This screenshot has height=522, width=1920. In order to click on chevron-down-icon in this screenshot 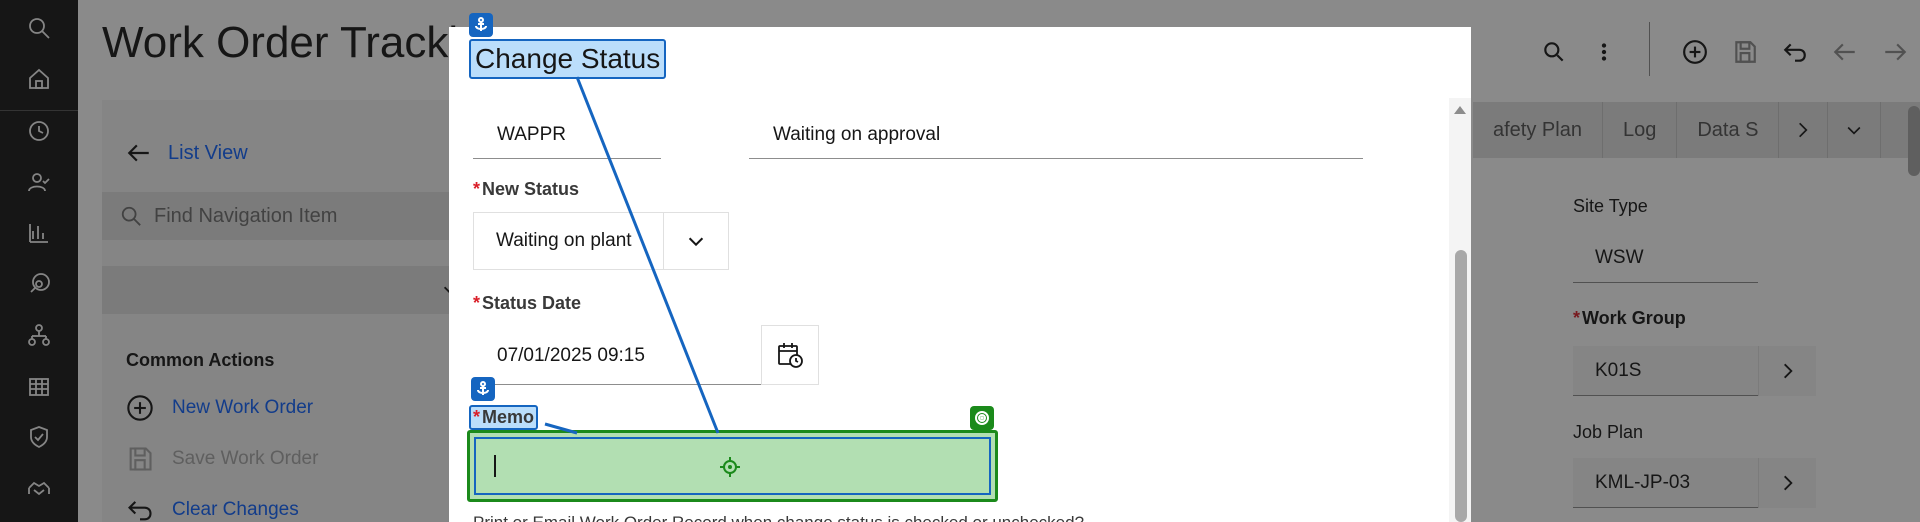, I will do `click(696, 242)`.